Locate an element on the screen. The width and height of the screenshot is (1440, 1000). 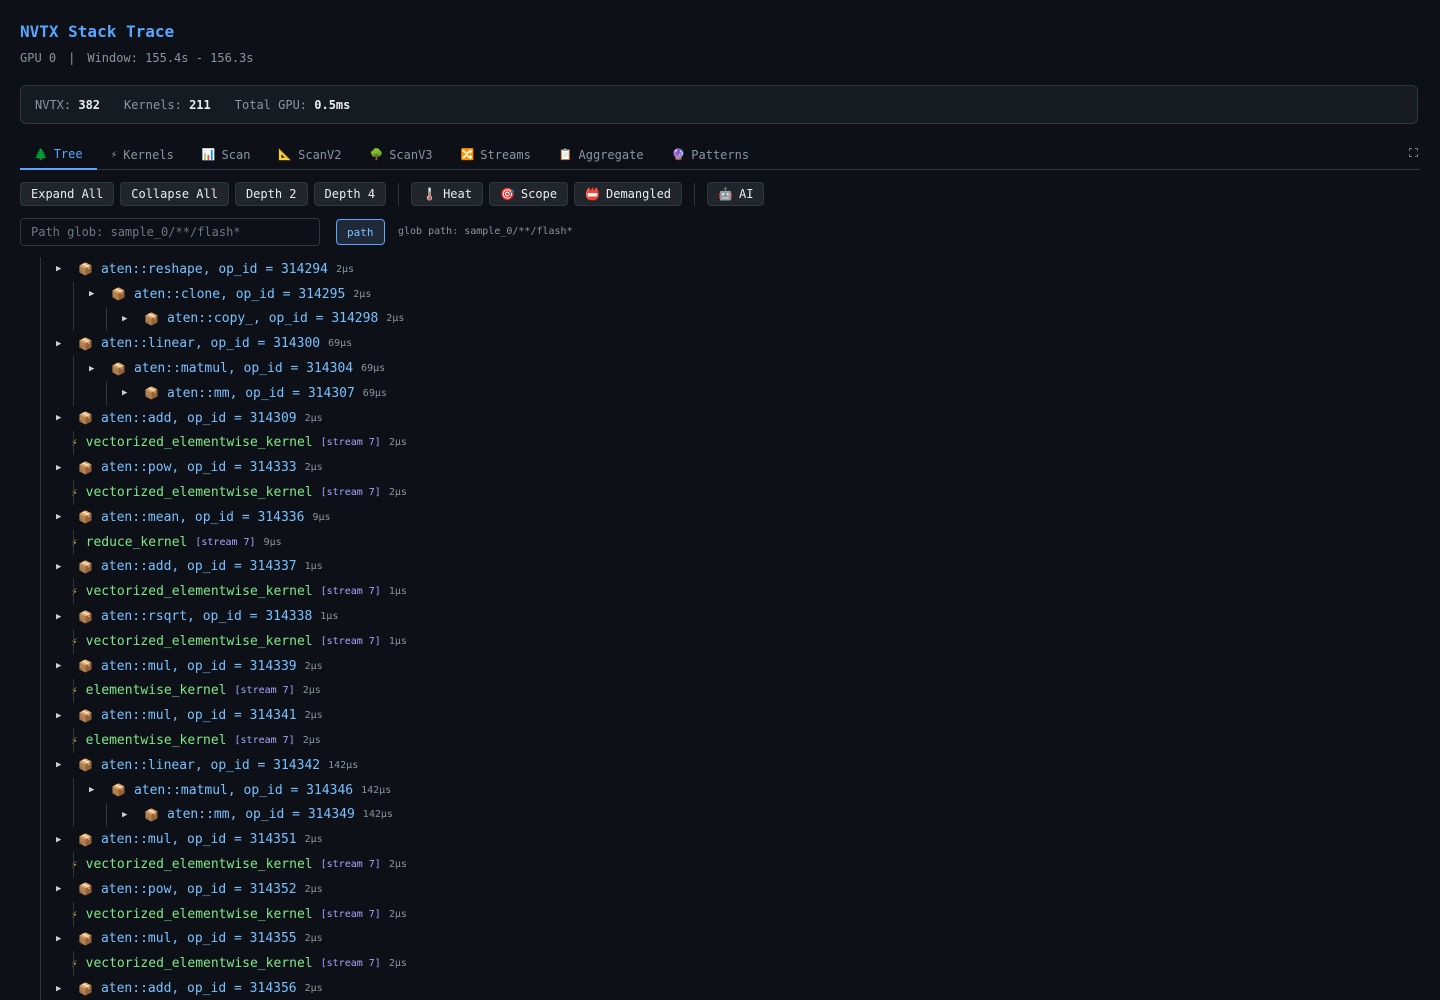
heat-button: 🌡️ Heat is located at coordinates (447, 194).